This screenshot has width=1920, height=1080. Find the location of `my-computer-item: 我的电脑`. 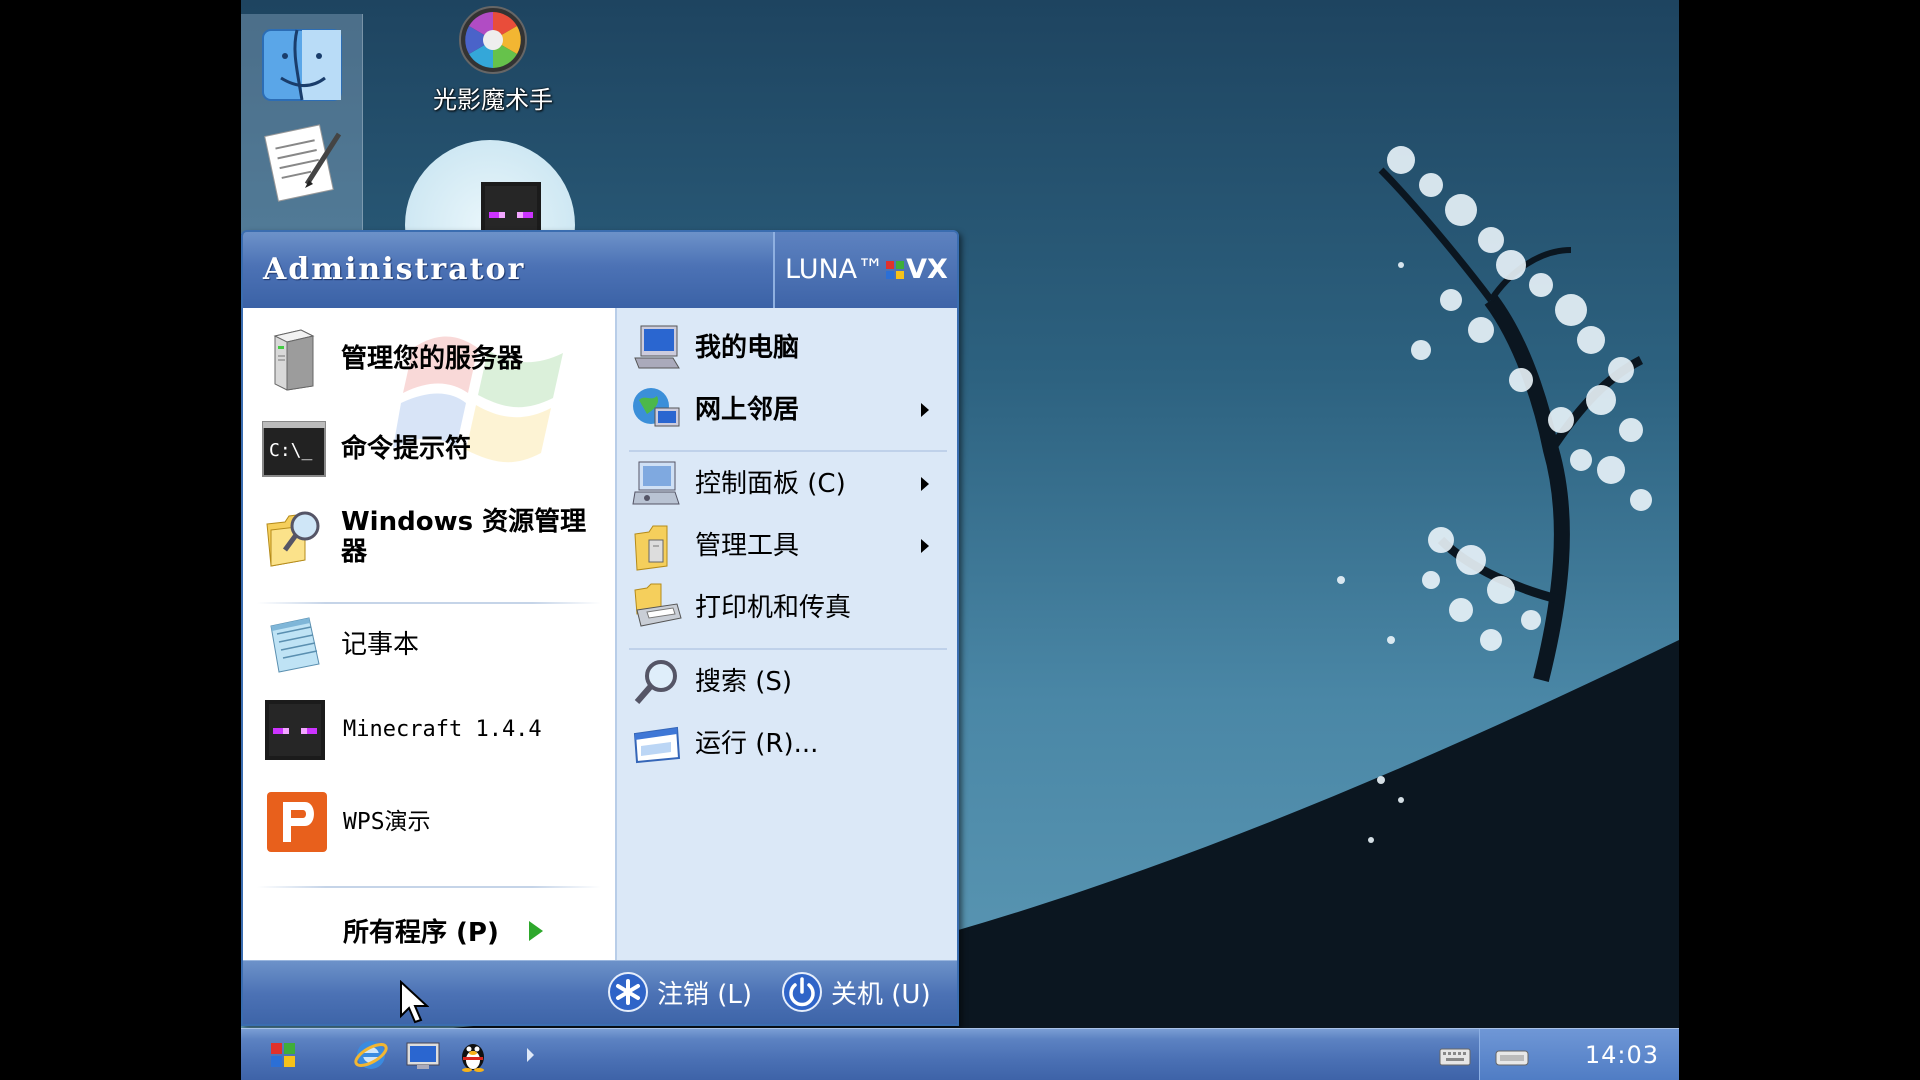

my-computer-item: 我的电脑 is located at coordinates (791, 348).